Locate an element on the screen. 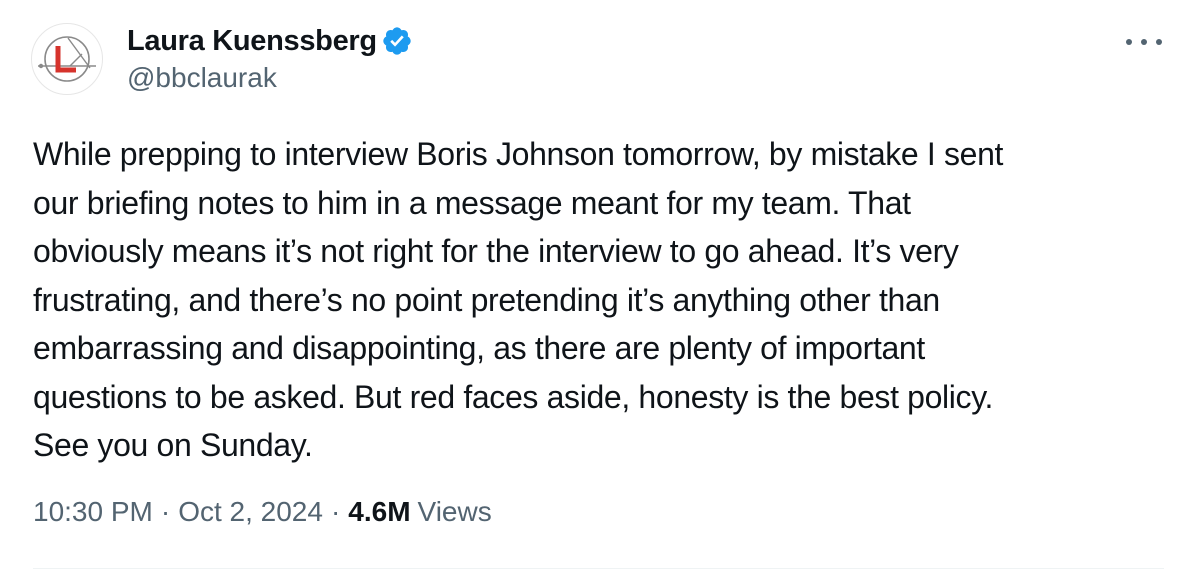  tweet-meta: 10:30 PM · Oct 2, 2024 · 4.6M Views is located at coordinates (262, 512).